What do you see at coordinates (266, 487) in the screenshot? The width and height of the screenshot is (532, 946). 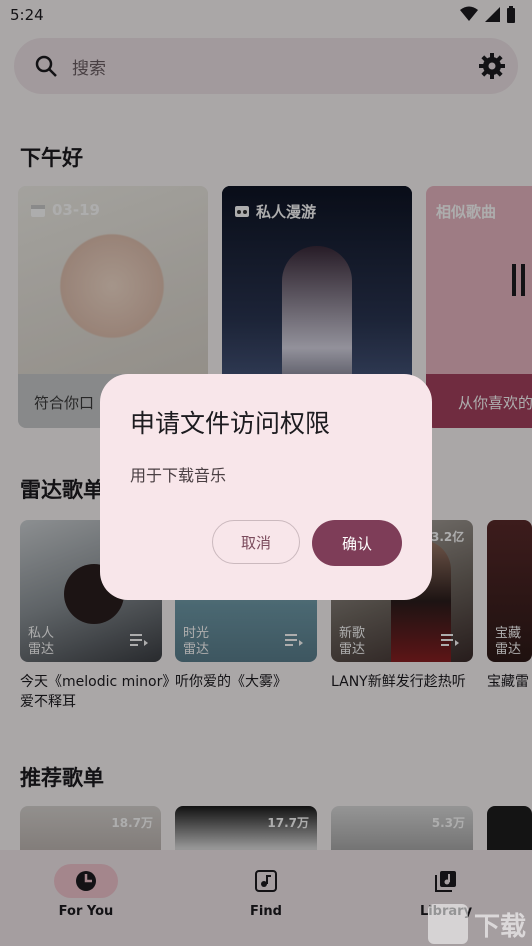 I see `permission-dialog: 申请文件访问权限 用于下载音乐 取消 确认` at bounding box center [266, 487].